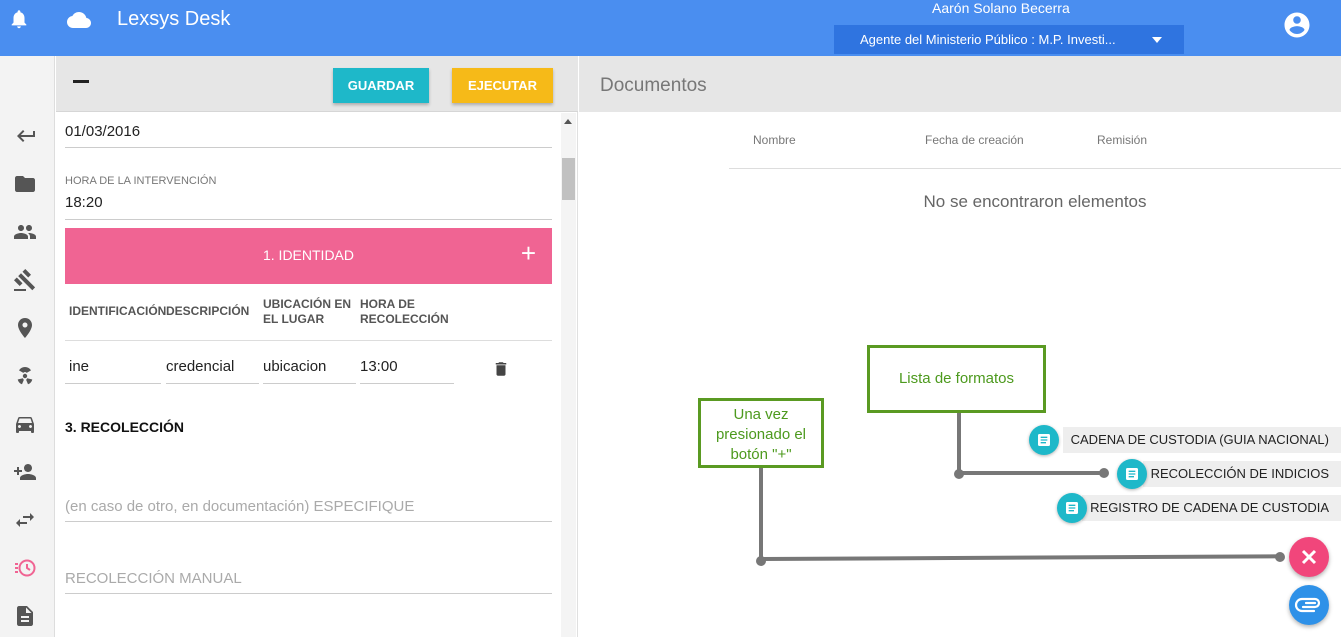 Image resolution: width=1341 pixels, height=637 pixels. What do you see at coordinates (25, 280) in the screenshot?
I see `gavel-icon` at bounding box center [25, 280].